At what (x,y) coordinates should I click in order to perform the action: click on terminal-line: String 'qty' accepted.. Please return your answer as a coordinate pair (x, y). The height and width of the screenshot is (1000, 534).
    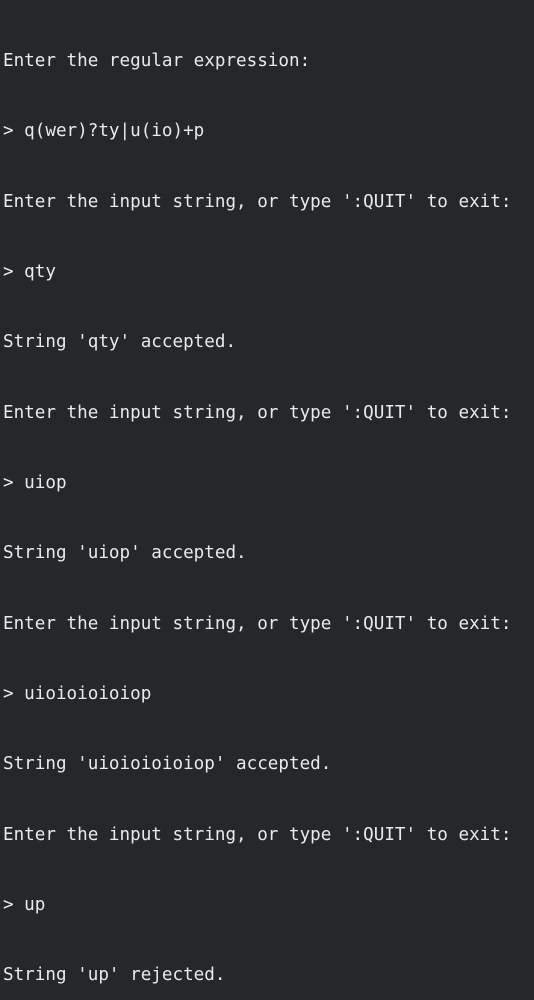
    Looking at the image, I should click on (120, 342).